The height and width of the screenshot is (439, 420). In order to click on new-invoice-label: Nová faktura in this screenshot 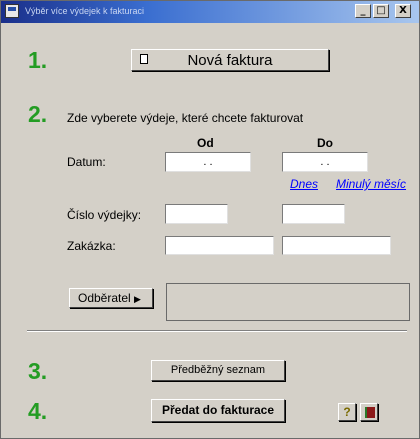, I will do `click(230, 60)`.